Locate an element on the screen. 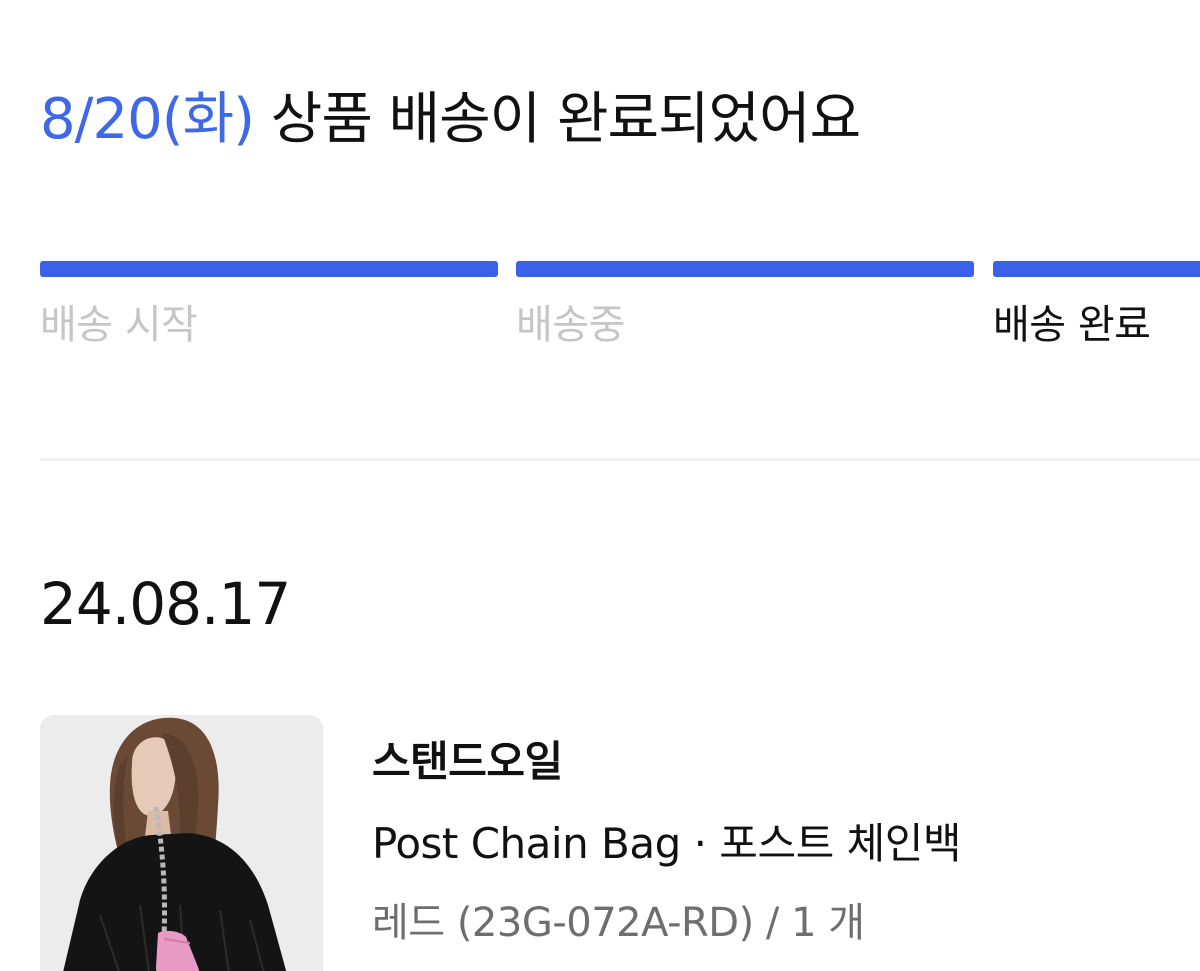 The width and height of the screenshot is (1200, 971). progress-step-shipping-started: 배송 시작 is located at coordinates (269, 306).